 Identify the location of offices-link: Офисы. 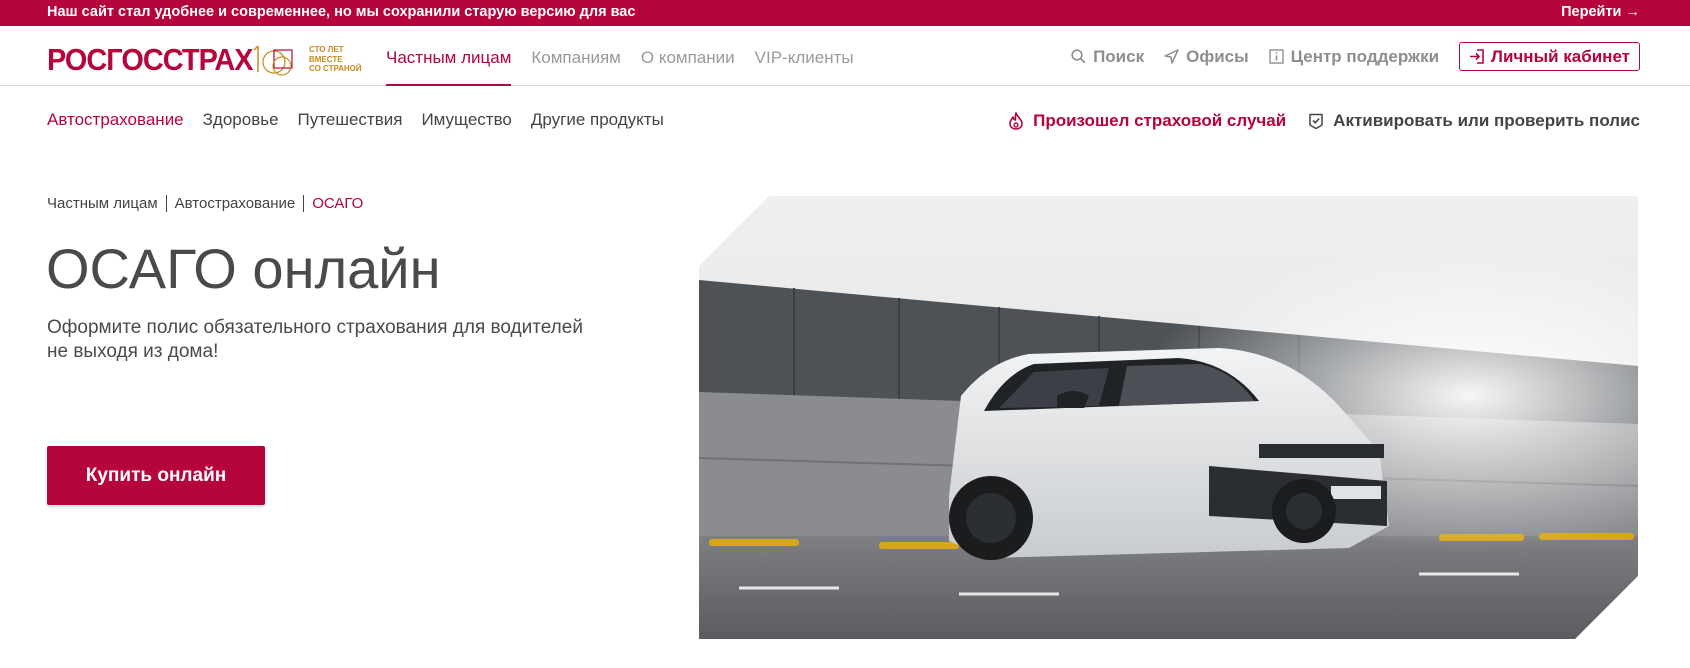
(1206, 57).